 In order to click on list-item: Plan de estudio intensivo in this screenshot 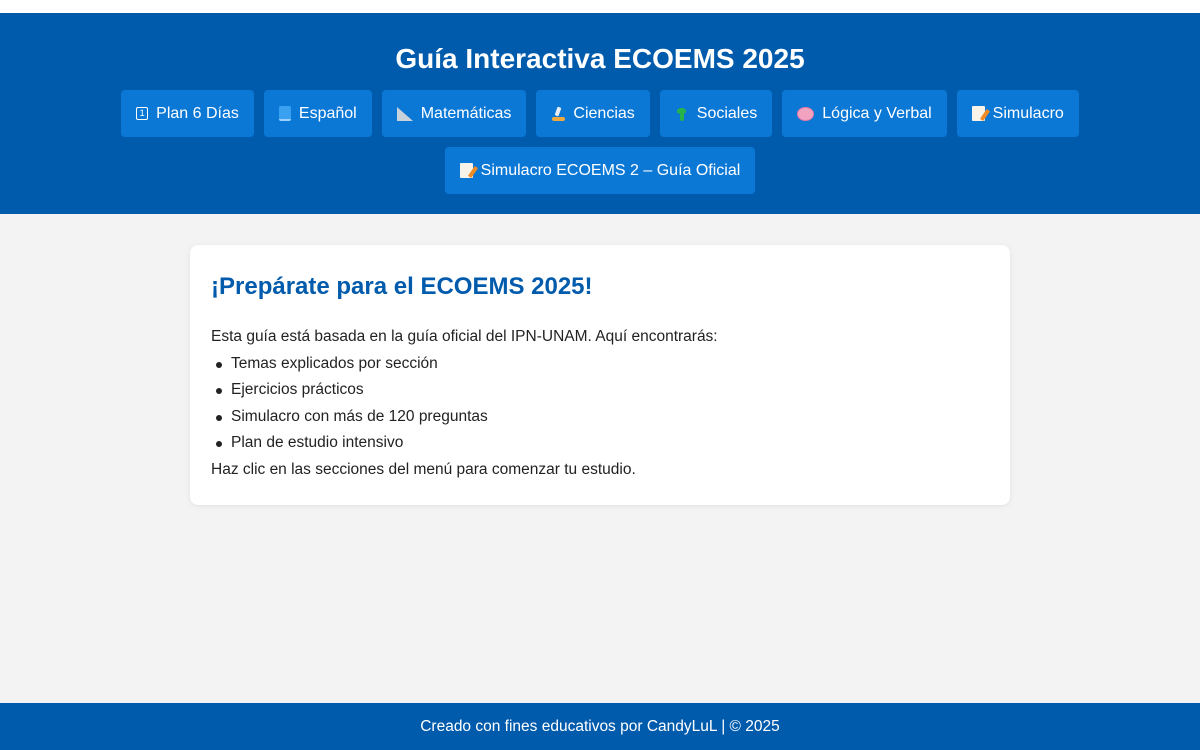, I will do `click(600, 443)`.